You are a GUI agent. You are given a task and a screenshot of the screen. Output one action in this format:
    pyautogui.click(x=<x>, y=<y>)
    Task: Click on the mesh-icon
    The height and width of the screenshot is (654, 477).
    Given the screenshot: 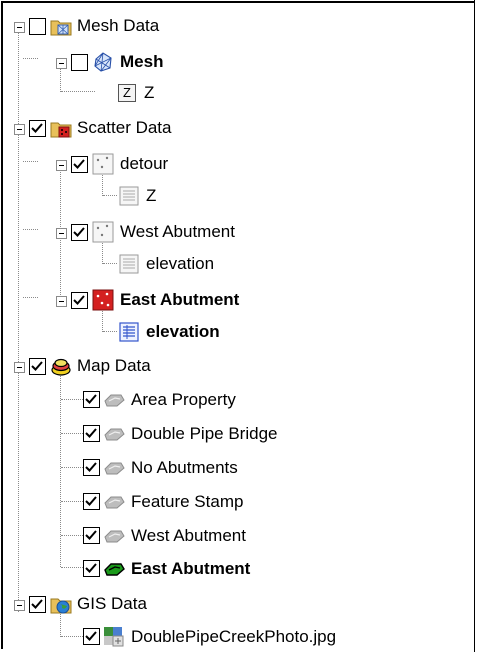 What is the action you would take?
    pyautogui.click(x=103, y=62)
    